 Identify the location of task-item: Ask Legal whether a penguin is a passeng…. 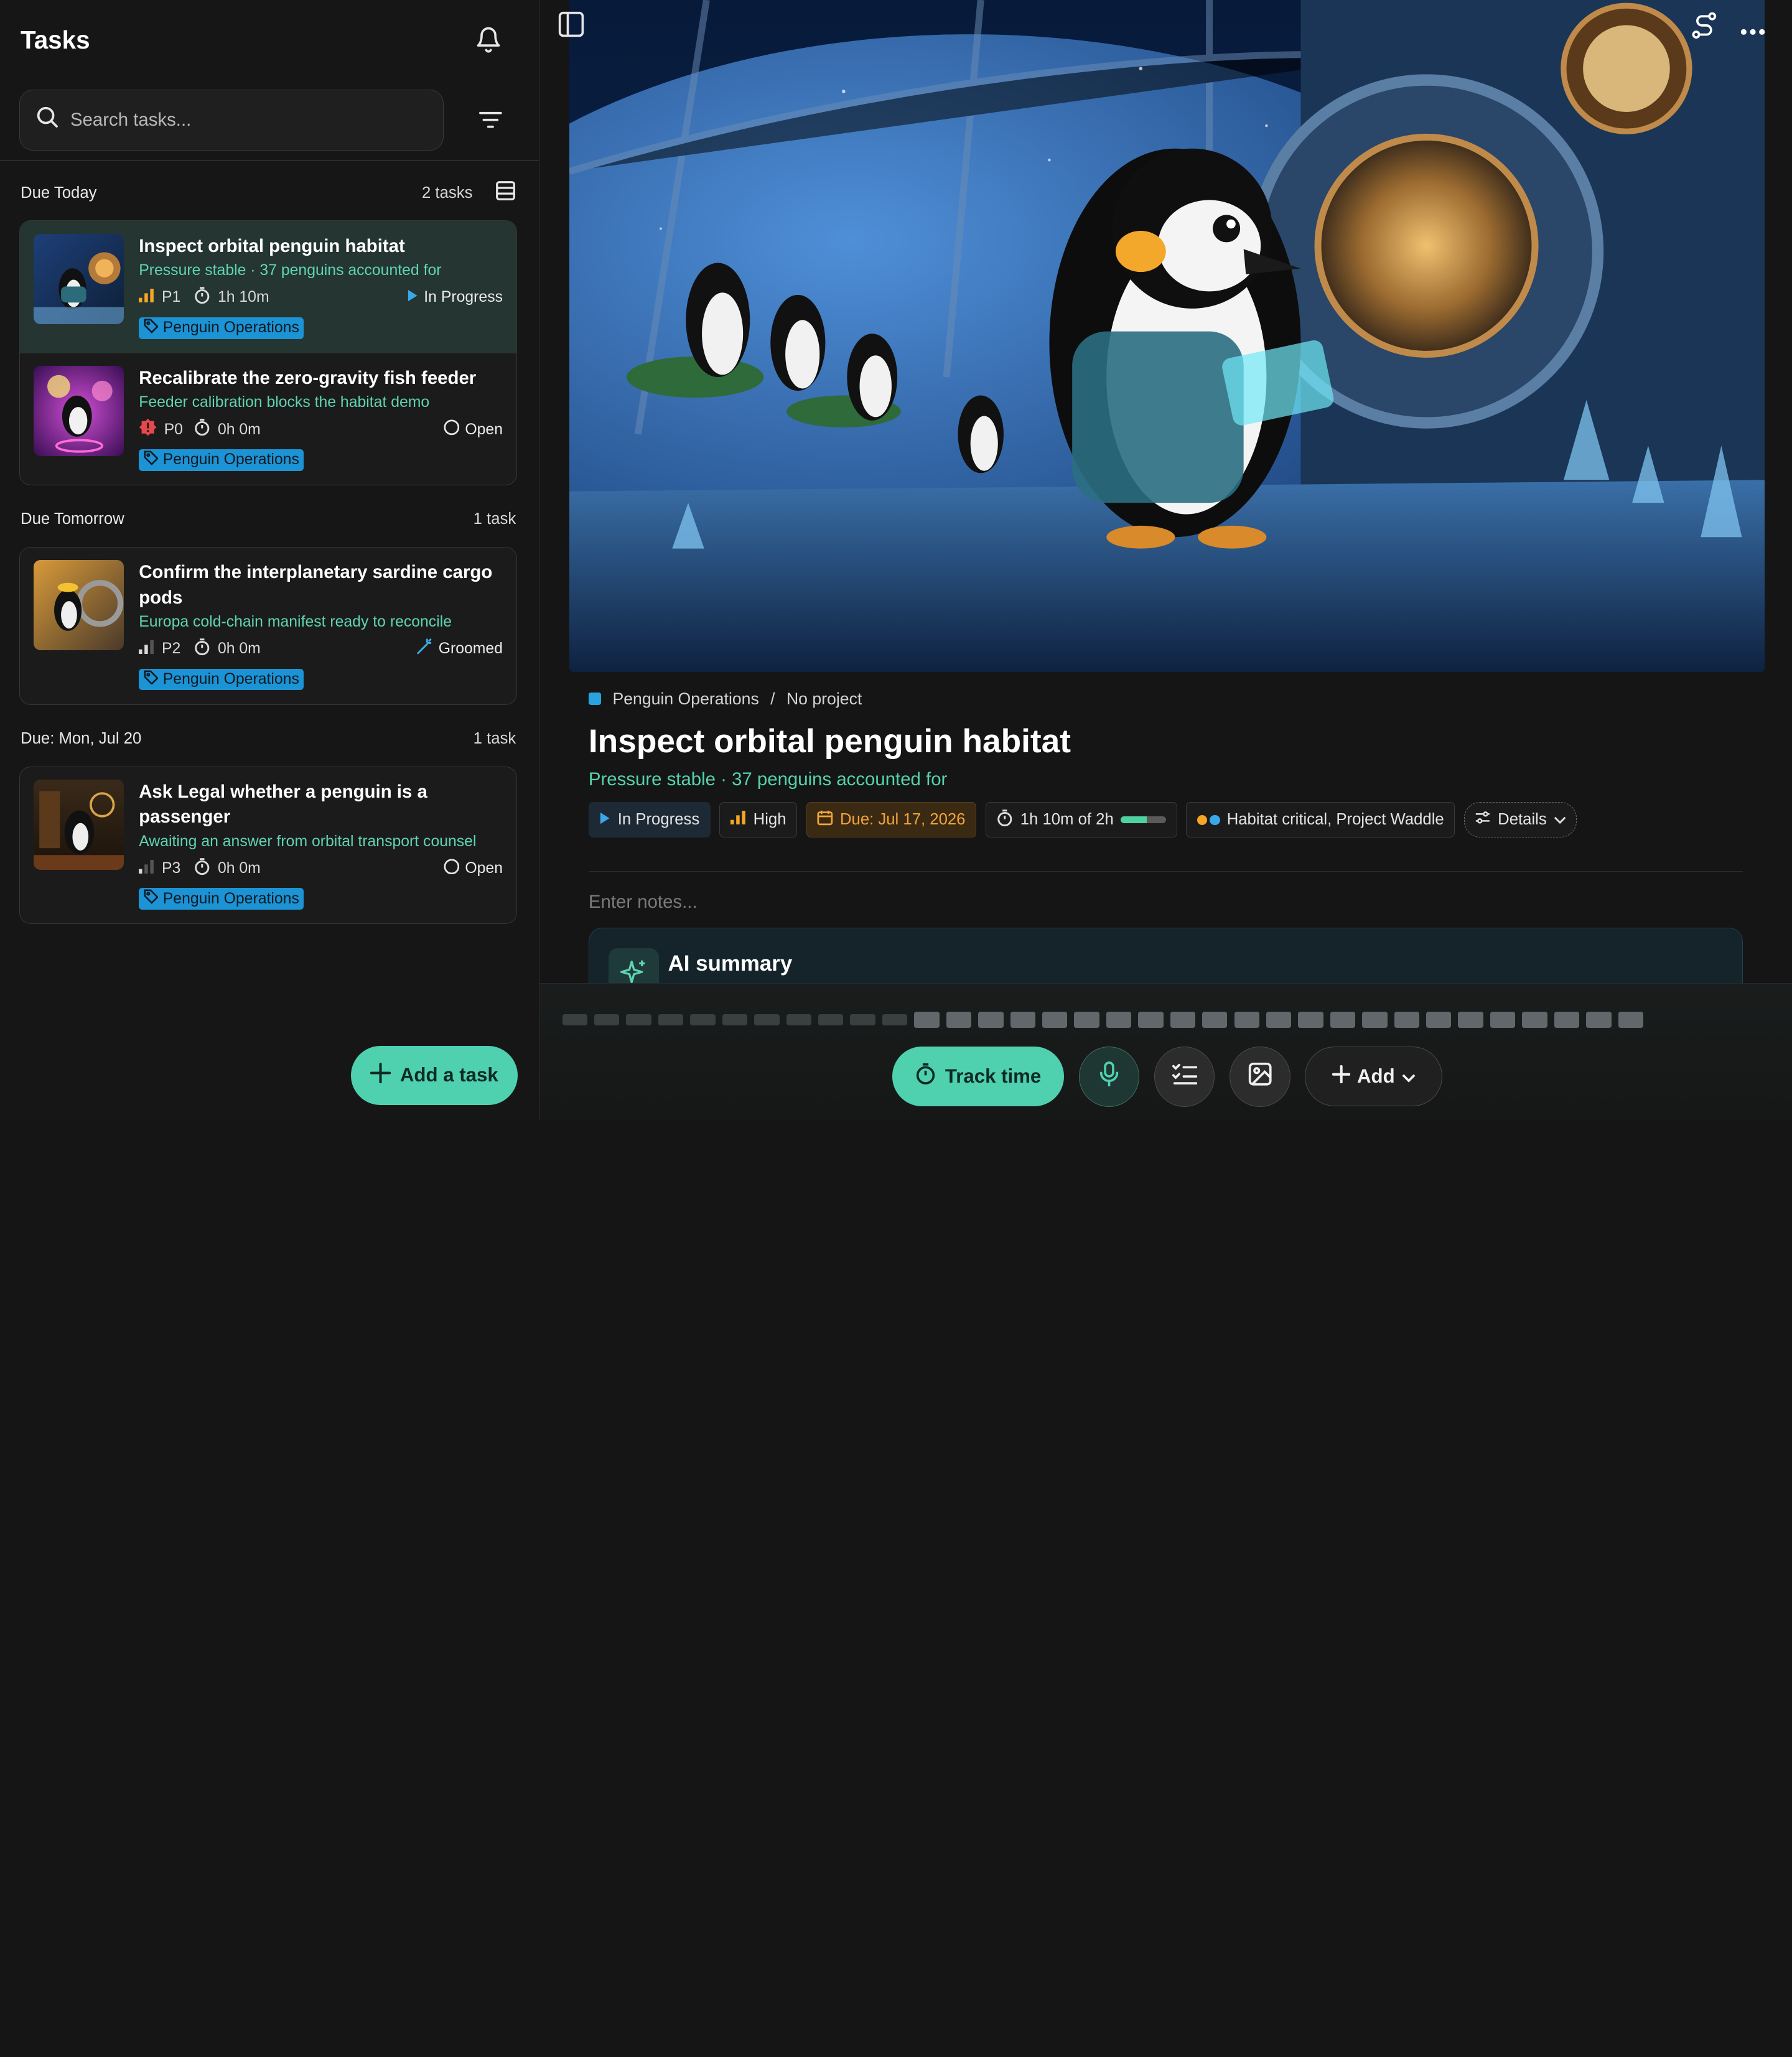
(268, 845).